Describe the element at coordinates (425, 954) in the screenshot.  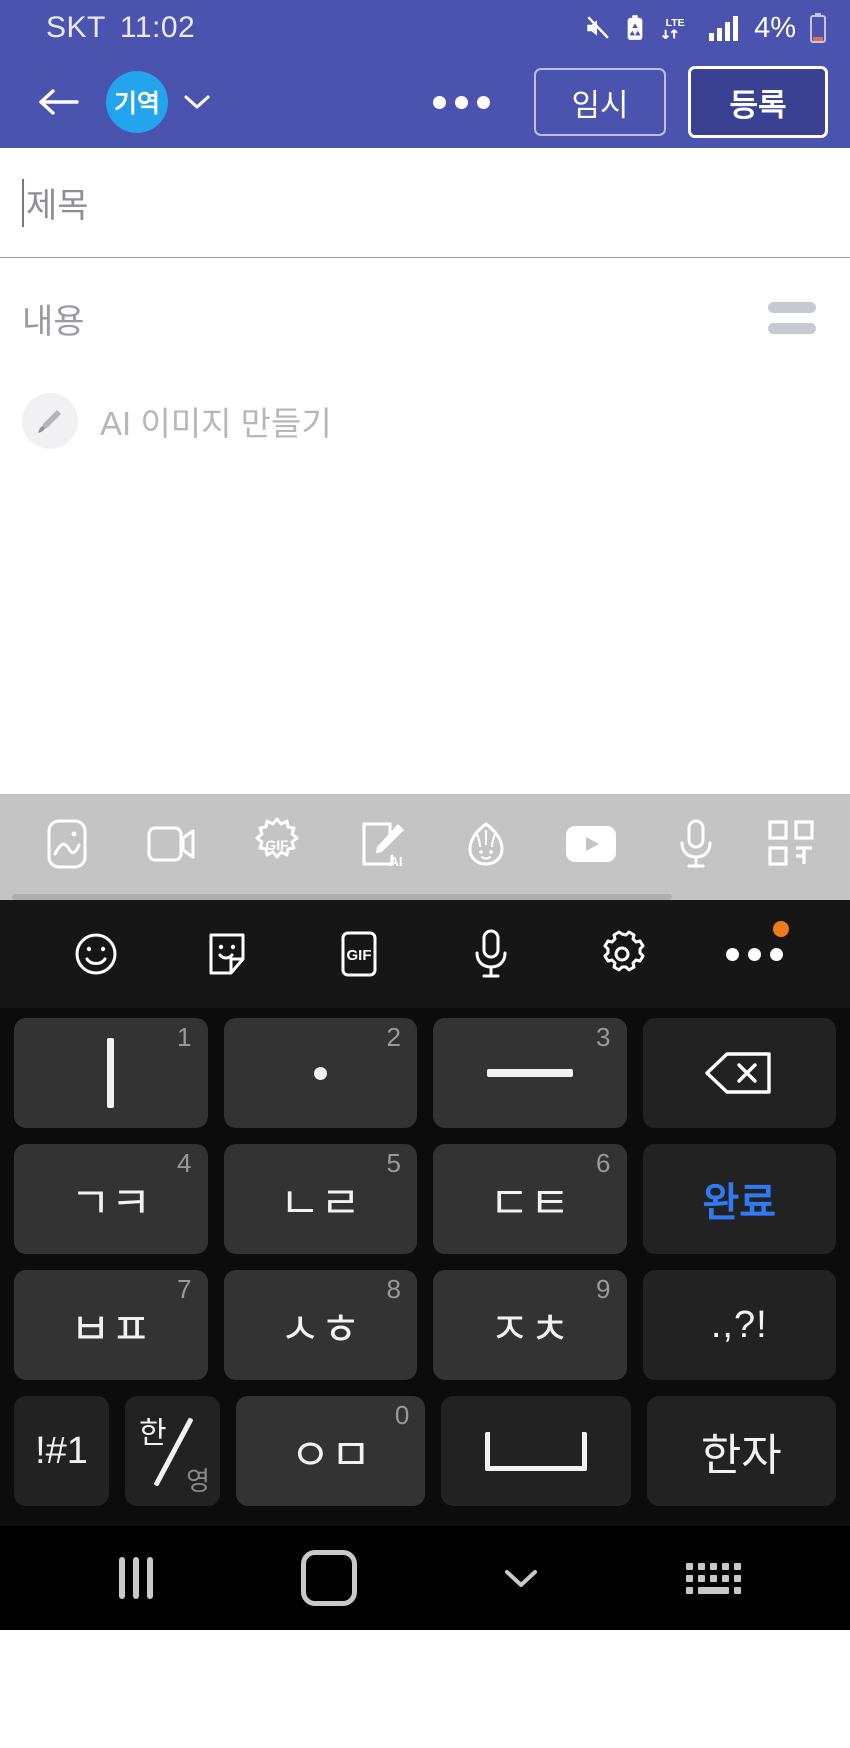
I see `keyboard-toolbar: GIF` at that location.